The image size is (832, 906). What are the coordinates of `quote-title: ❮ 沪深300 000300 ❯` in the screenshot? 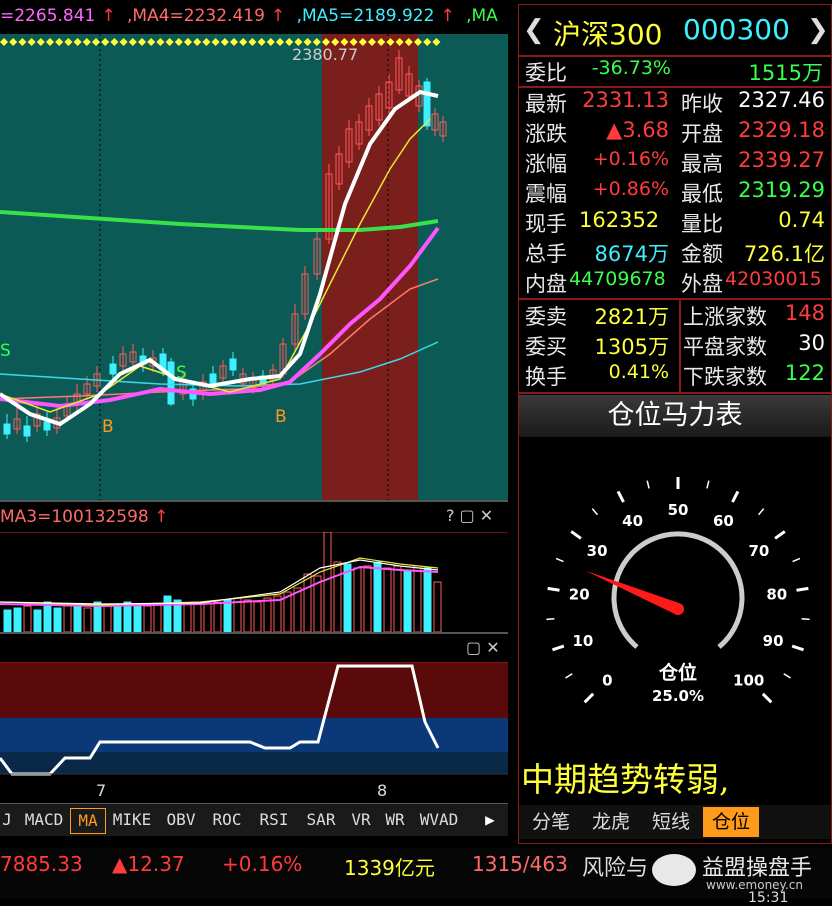 It's located at (675, 31).